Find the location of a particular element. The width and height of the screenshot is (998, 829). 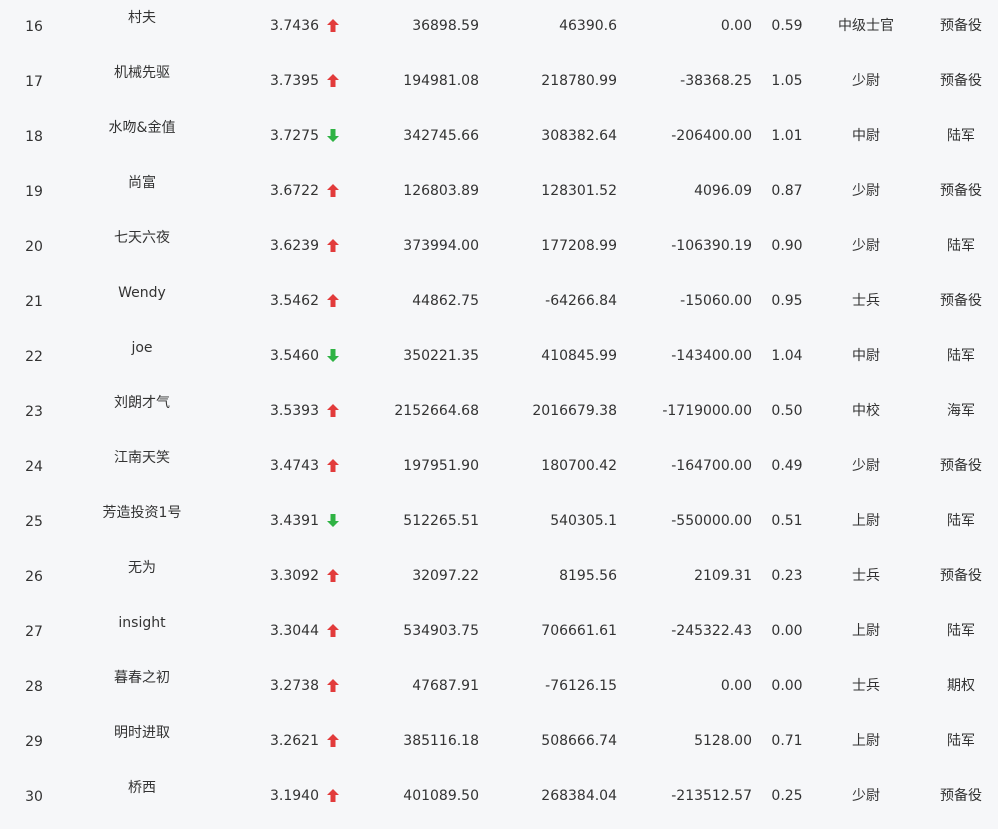

rank-title: 中尉 is located at coordinates (866, 356).